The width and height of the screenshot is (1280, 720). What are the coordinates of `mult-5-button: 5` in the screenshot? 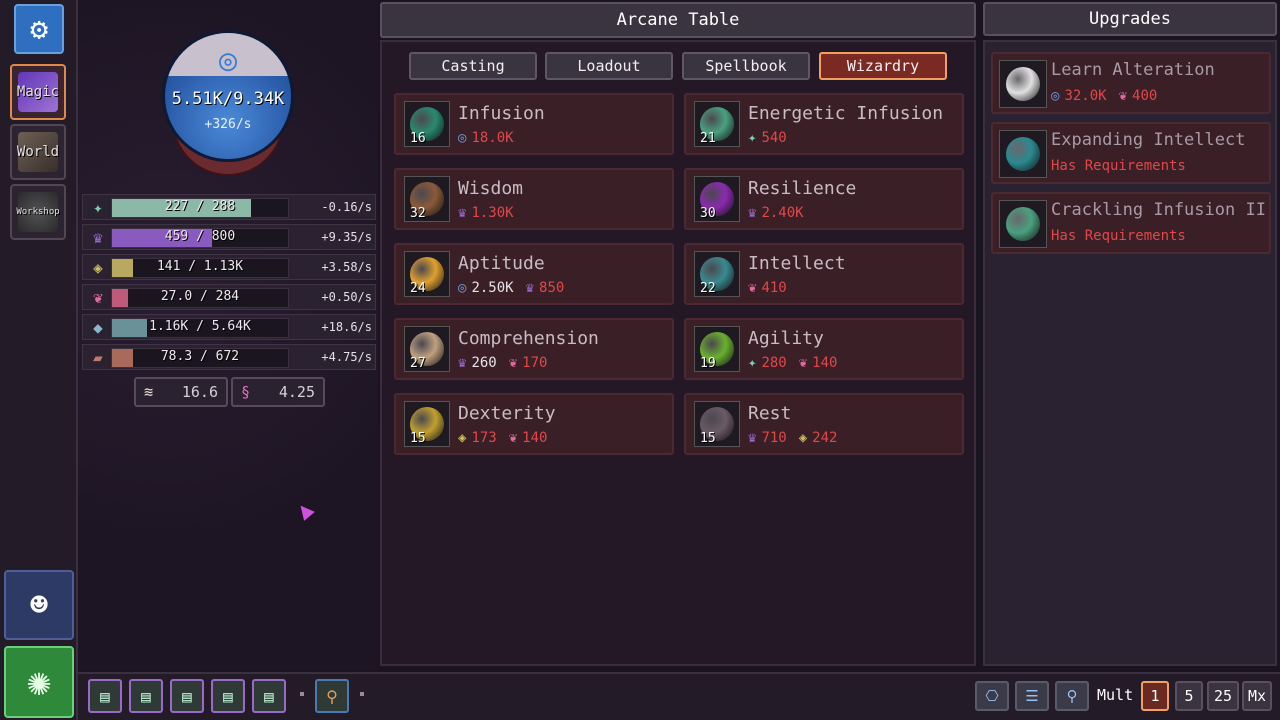 It's located at (1189, 696).